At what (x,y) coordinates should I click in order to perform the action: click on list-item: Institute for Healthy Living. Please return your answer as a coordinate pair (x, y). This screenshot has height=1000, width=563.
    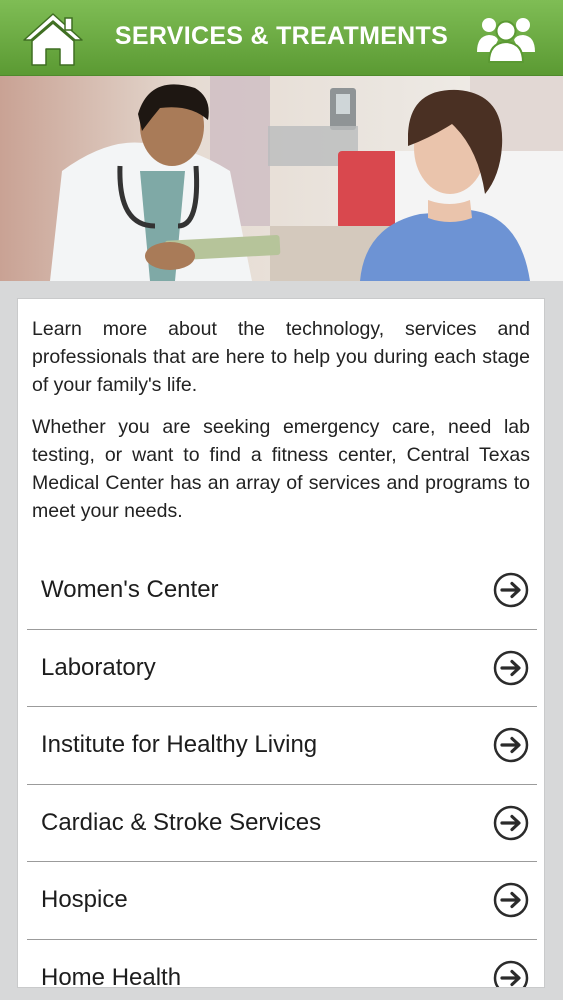
    Looking at the image, I should click on (282, 746).